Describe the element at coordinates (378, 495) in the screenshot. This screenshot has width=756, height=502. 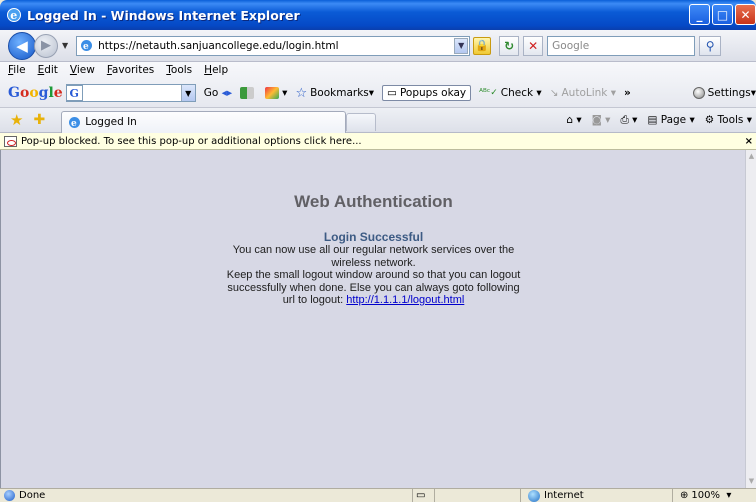
I see `status-bar: Done ▭ Internet ⊕ 100% ▾` at that location.